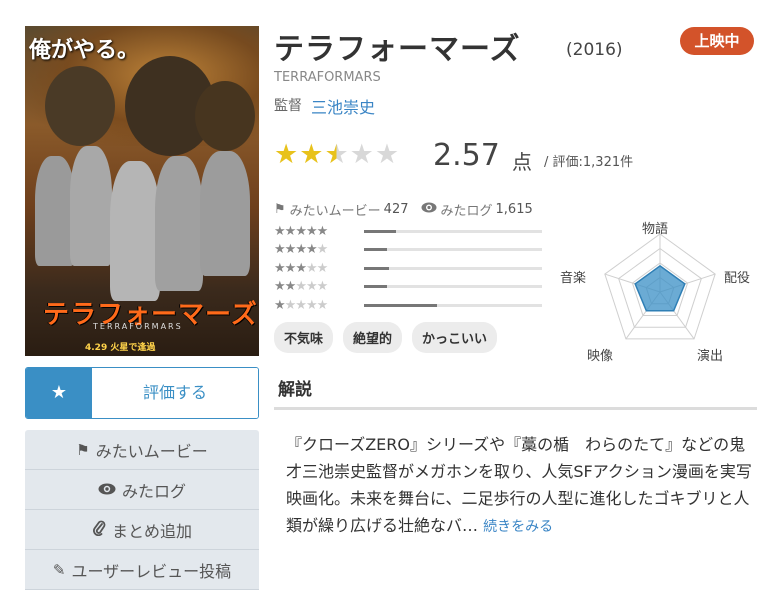  Describe the element at coordinates (397, 49) in the screenshot. I see `movie-title: テラフォーマーズ` at that location.